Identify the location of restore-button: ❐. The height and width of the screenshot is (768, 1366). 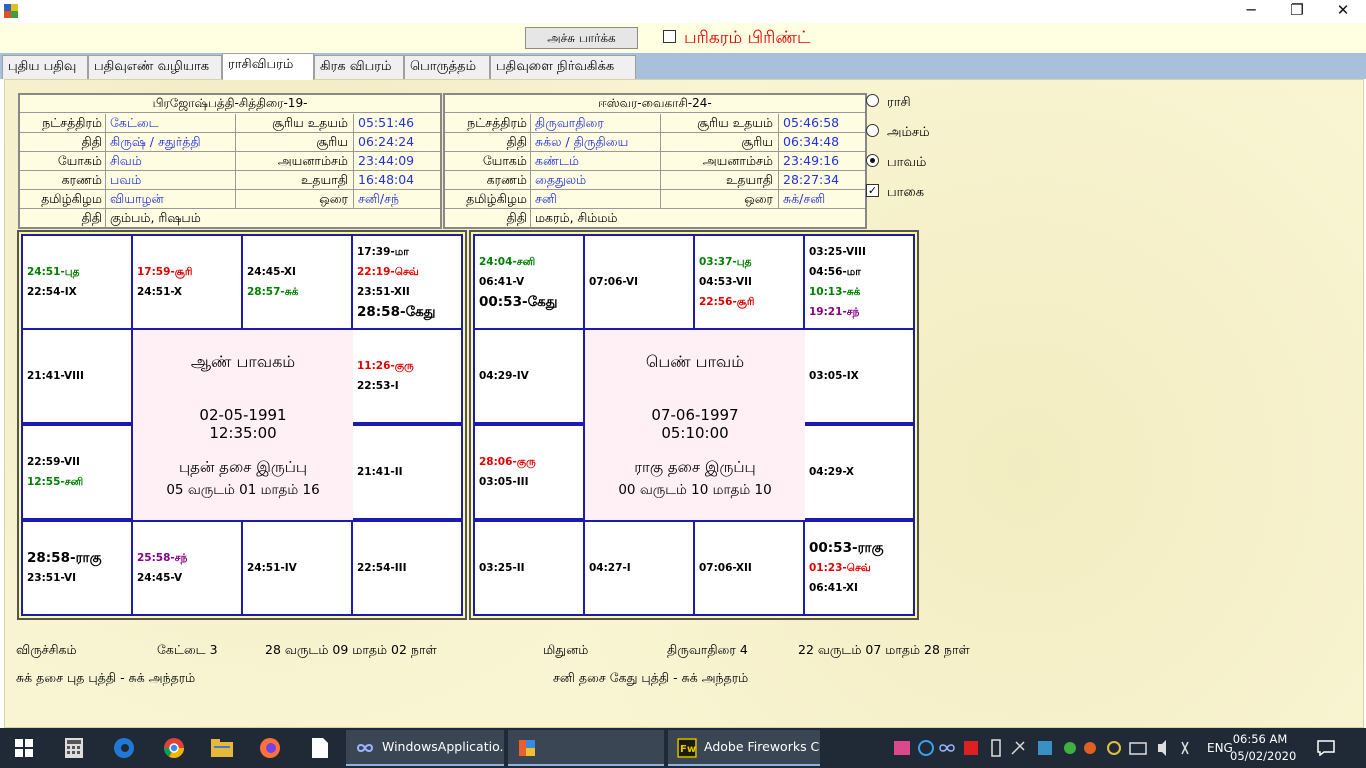
(1297, 11).